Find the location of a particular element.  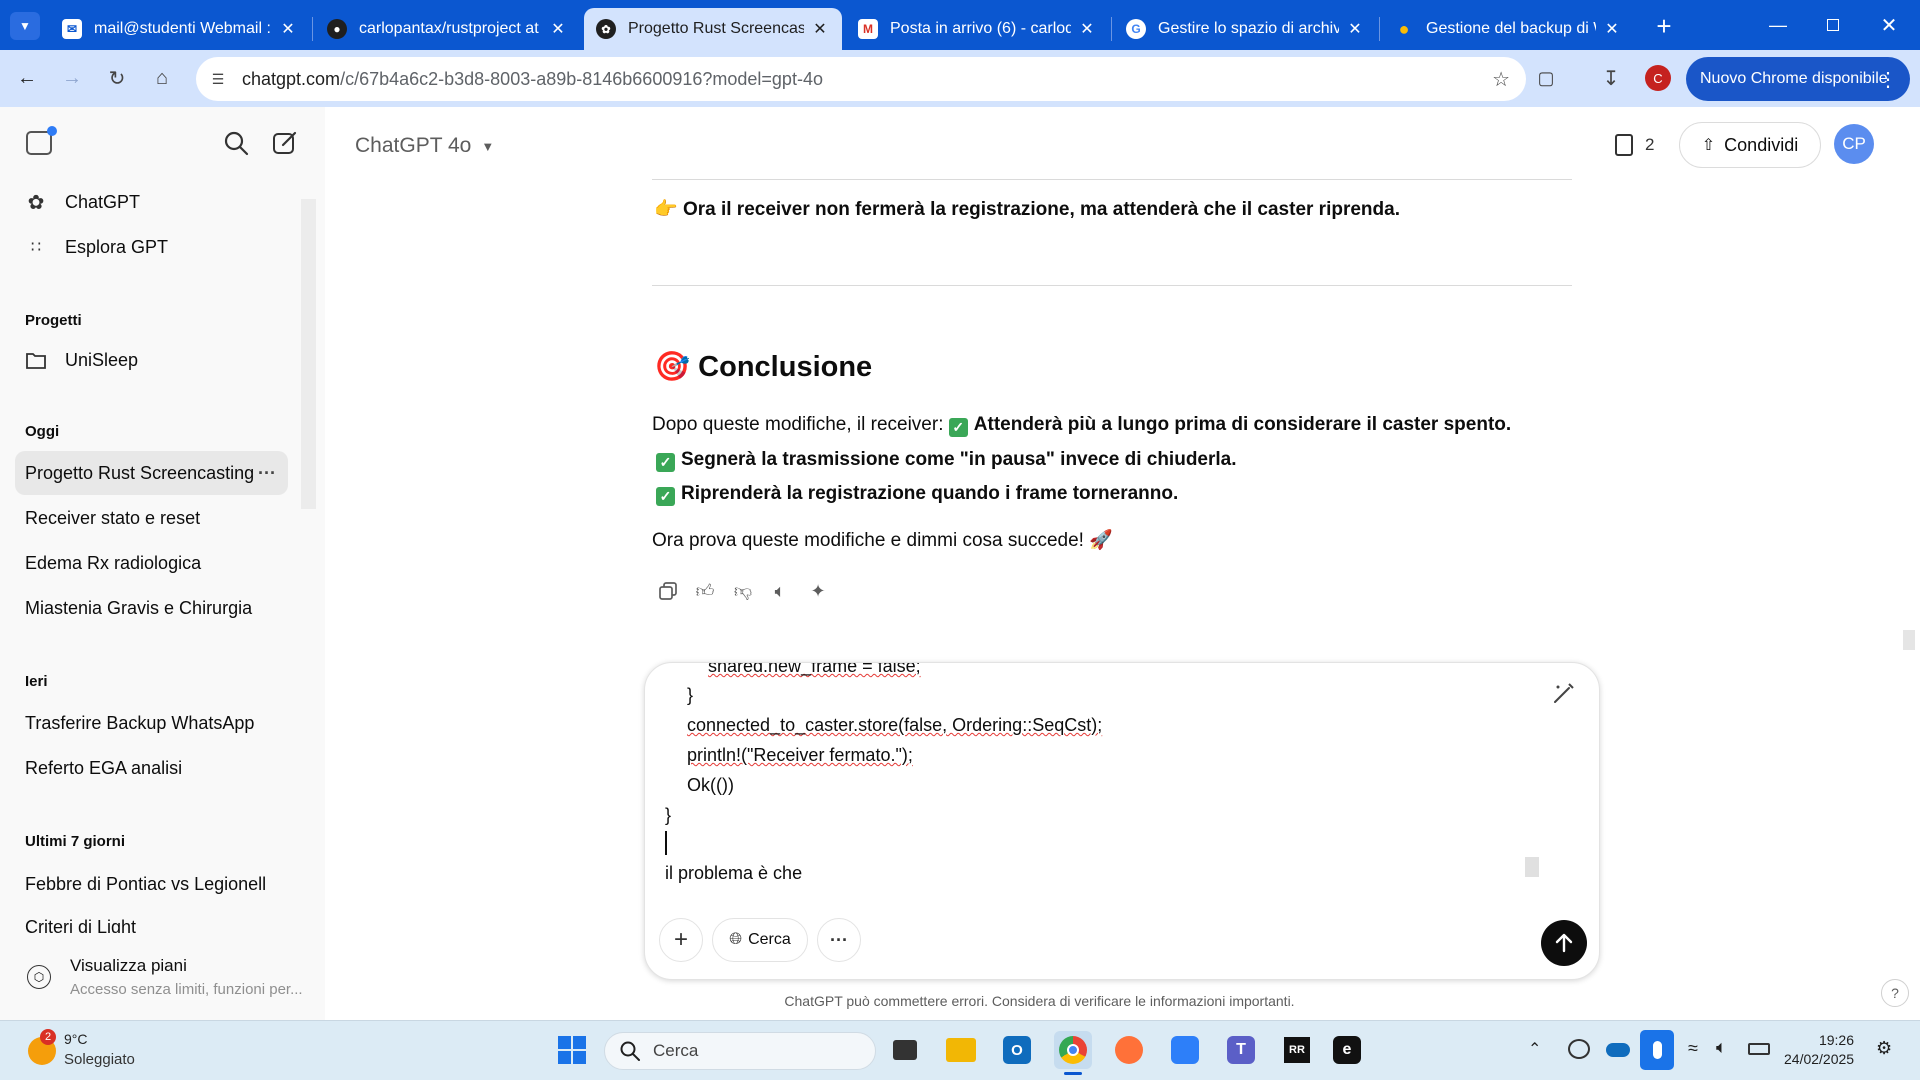

file-explorer-icon is located at coordinates (961, 1050).